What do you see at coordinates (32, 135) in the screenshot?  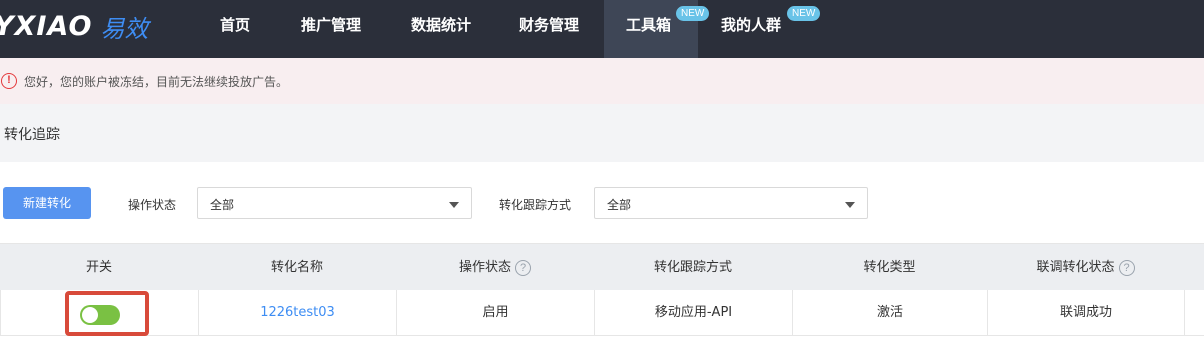 I see `page-title: 转化追踪` at bounding box center [32, 135].